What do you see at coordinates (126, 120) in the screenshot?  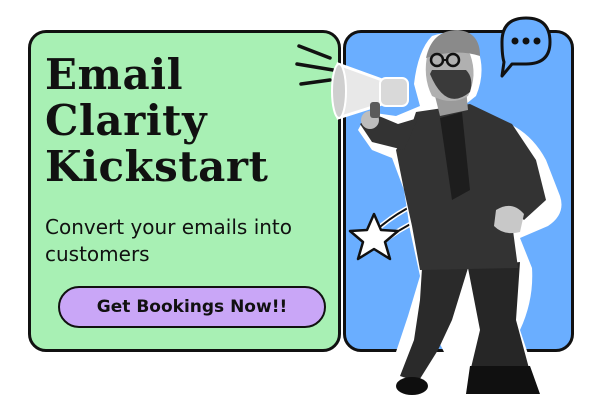 I see `headline-line-2: Clarity` at bounding box center [126, 120].